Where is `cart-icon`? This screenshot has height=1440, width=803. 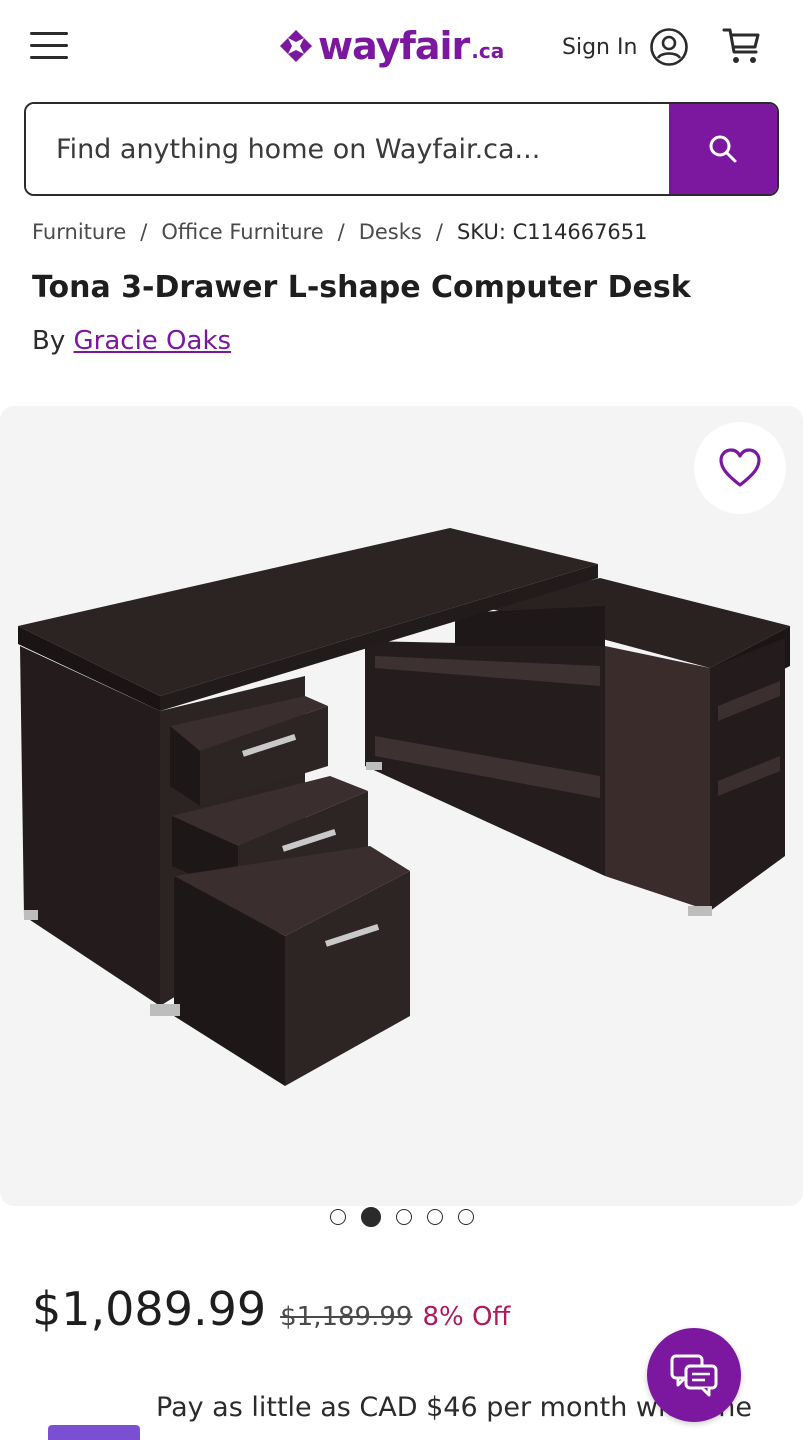
cart-icon is located at coordinates (741, 45).